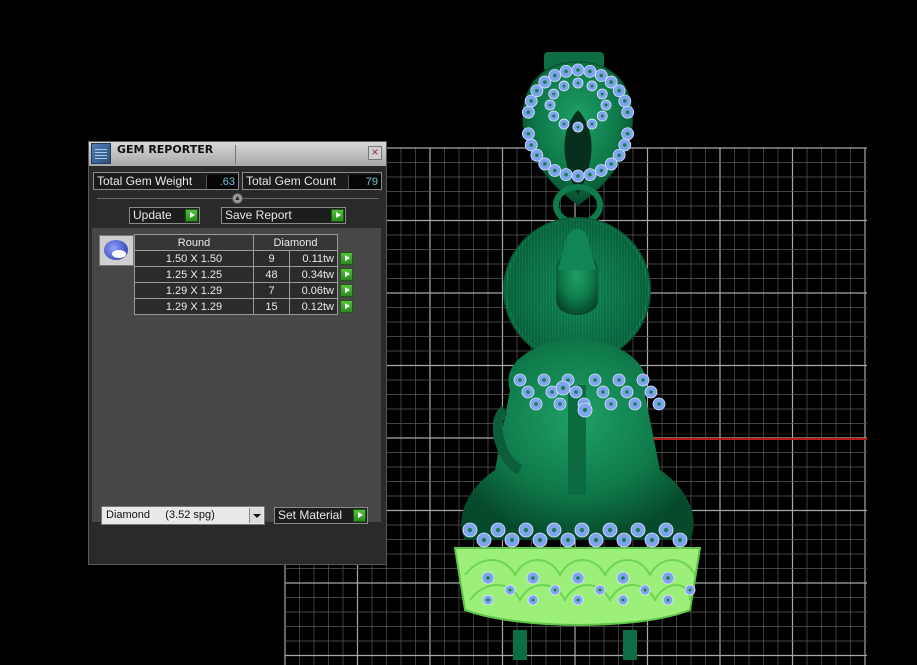 Image resolution: width=917 pixels, height=665 pixels. I want to click on title-separator, so click(235, 154).